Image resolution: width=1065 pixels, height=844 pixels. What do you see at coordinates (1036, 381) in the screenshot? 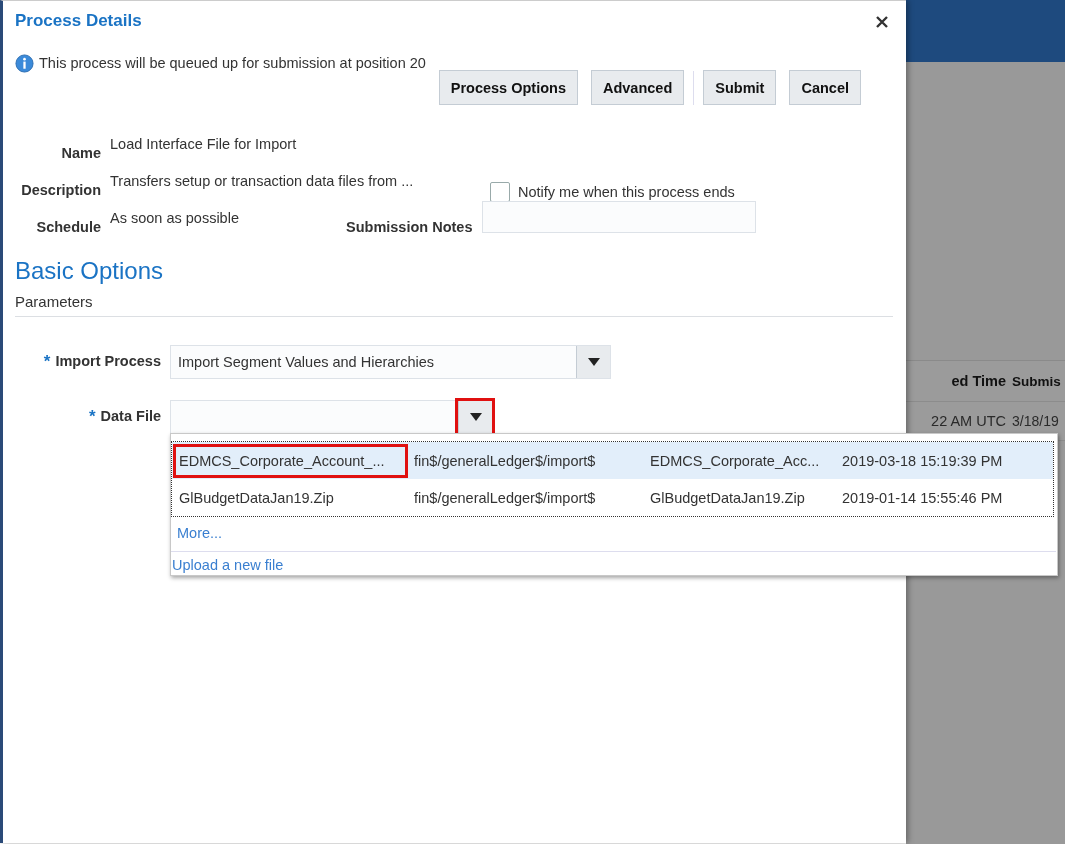
I see `column-header: Submis` at bounding box center [1036, 381].